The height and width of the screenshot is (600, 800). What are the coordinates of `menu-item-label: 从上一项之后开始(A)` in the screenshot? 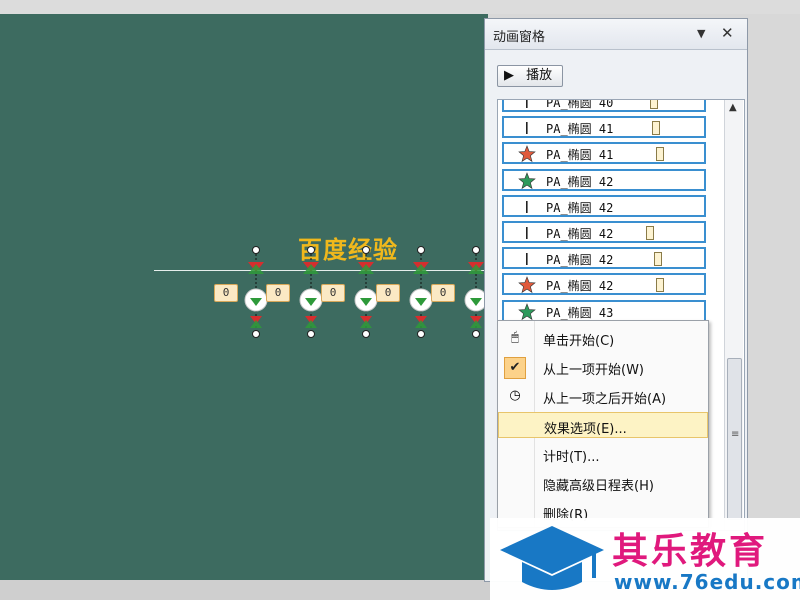 It's located at (605, 399).